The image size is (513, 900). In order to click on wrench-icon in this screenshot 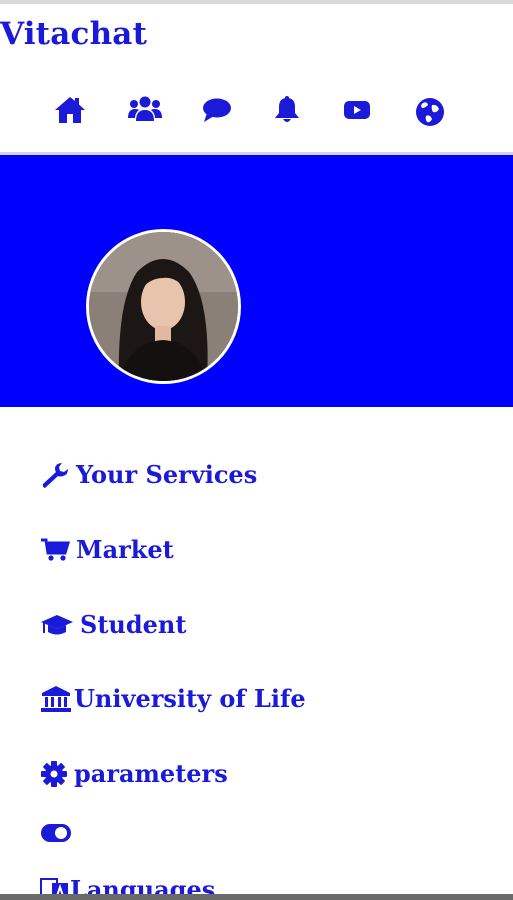, I will do `click(55, 475)`.